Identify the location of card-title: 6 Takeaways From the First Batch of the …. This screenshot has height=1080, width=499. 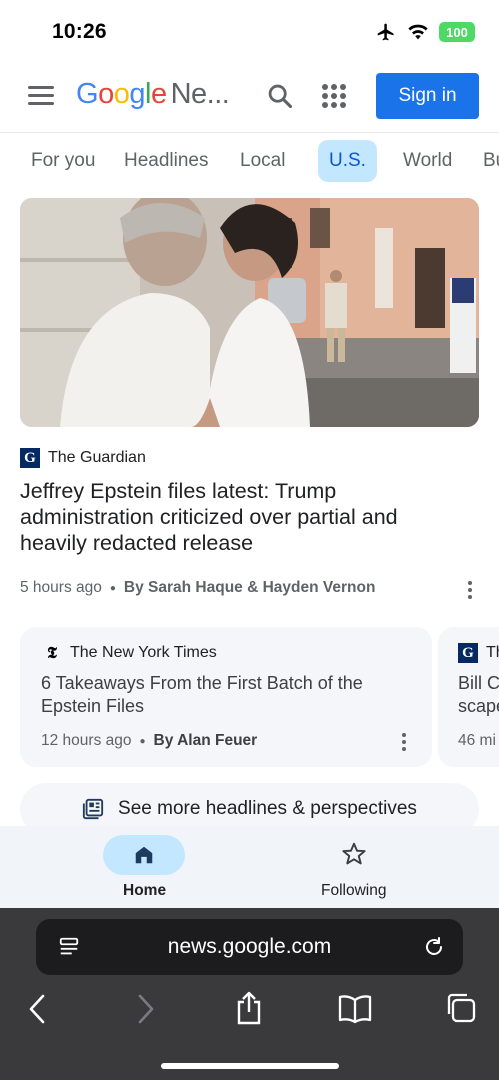
(226, 695).